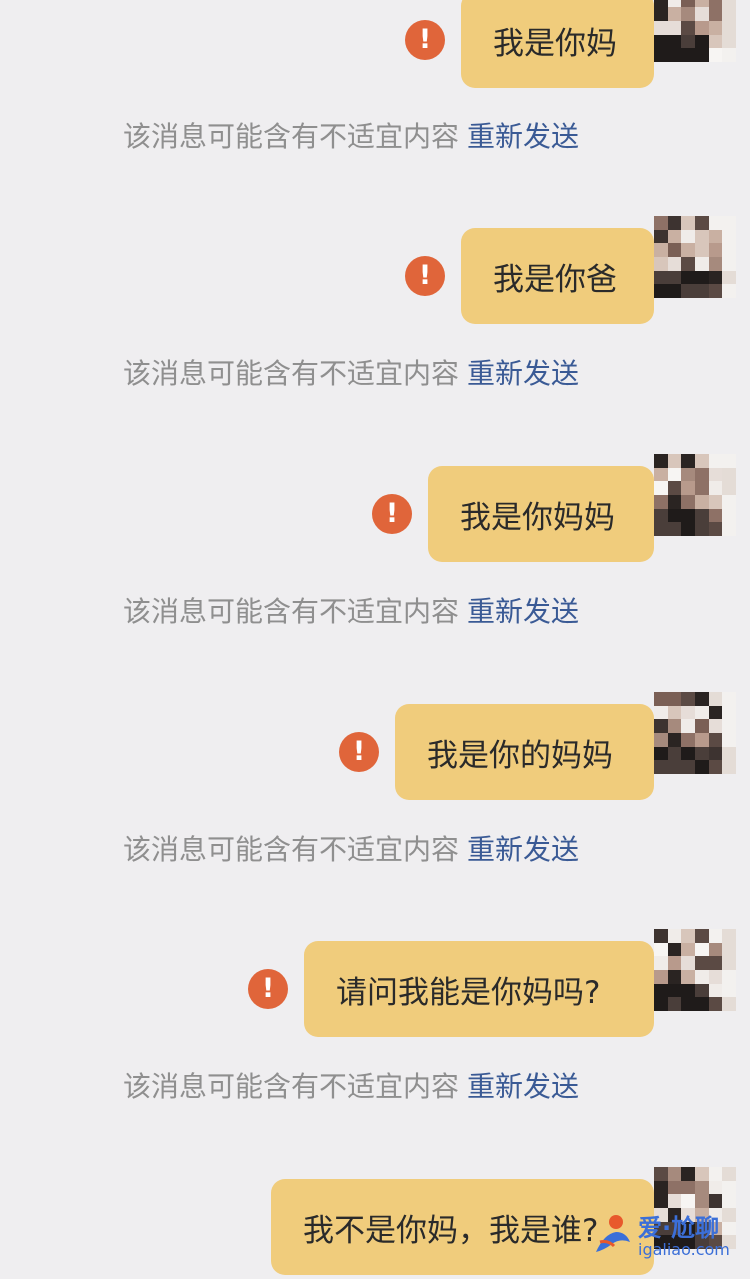  I want to click on message-bubble: 我是你的妈妈, so click(529, 752).